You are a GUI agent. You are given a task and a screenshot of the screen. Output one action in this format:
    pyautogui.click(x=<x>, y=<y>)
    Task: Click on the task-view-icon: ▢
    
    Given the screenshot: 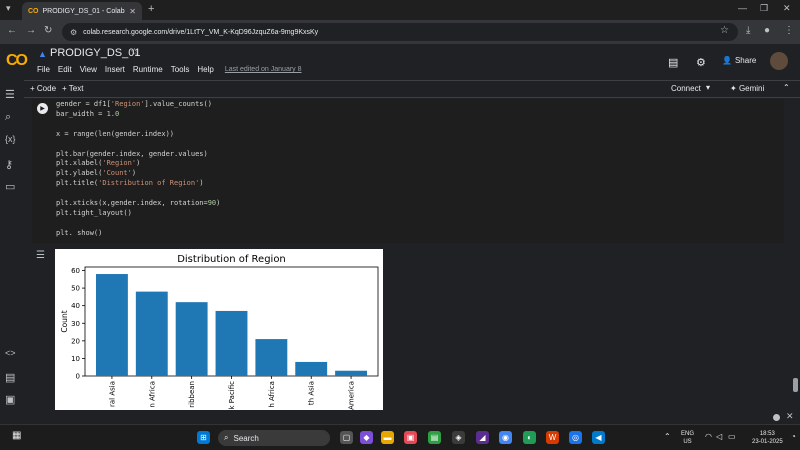 What is the action you would take?
    pyautogui.click(x=346, y=437)
    